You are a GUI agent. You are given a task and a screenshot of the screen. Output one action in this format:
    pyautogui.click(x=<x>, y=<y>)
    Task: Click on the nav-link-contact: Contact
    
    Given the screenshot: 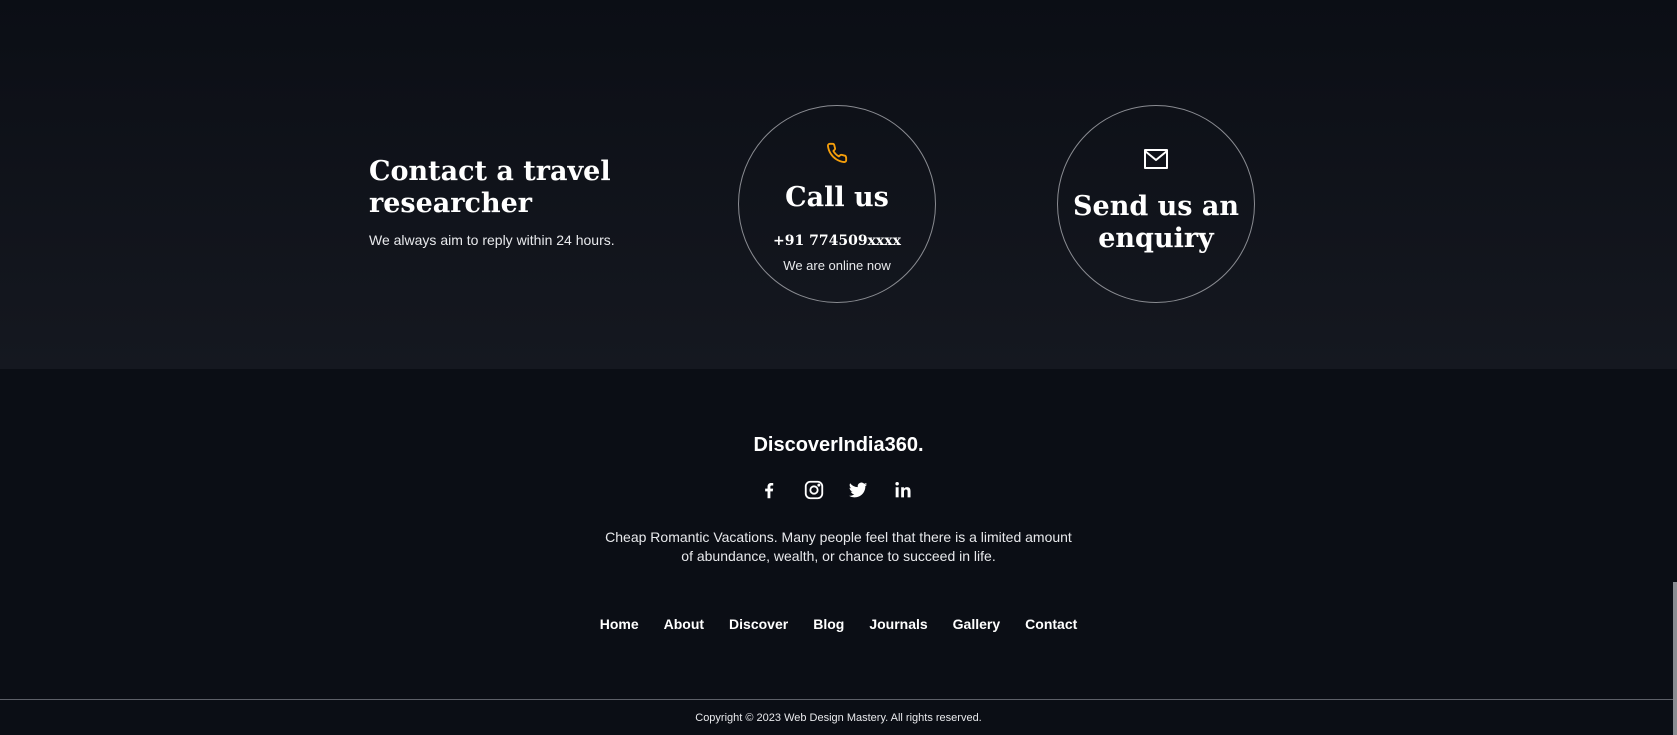 What is the action you would take?
    pyautogui.click(x=1051, y=624)
    